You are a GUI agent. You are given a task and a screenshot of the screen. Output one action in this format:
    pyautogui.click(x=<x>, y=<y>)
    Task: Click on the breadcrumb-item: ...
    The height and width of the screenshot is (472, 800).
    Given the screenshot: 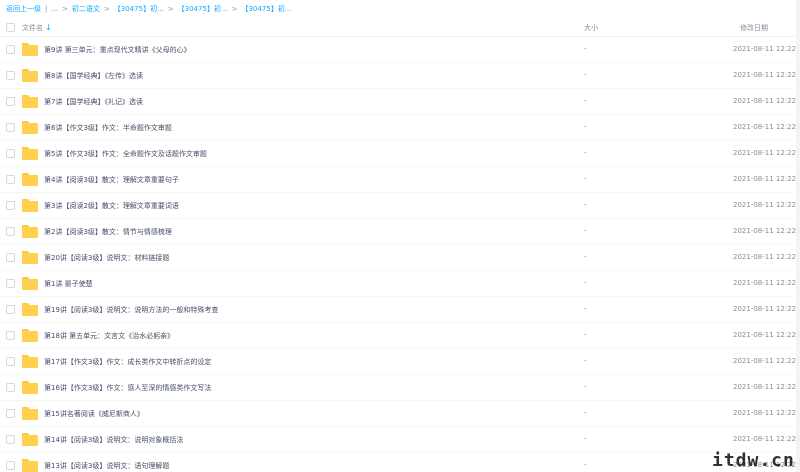 What is the action you would take?
    pyautogui.click(x=54, y=9)
    